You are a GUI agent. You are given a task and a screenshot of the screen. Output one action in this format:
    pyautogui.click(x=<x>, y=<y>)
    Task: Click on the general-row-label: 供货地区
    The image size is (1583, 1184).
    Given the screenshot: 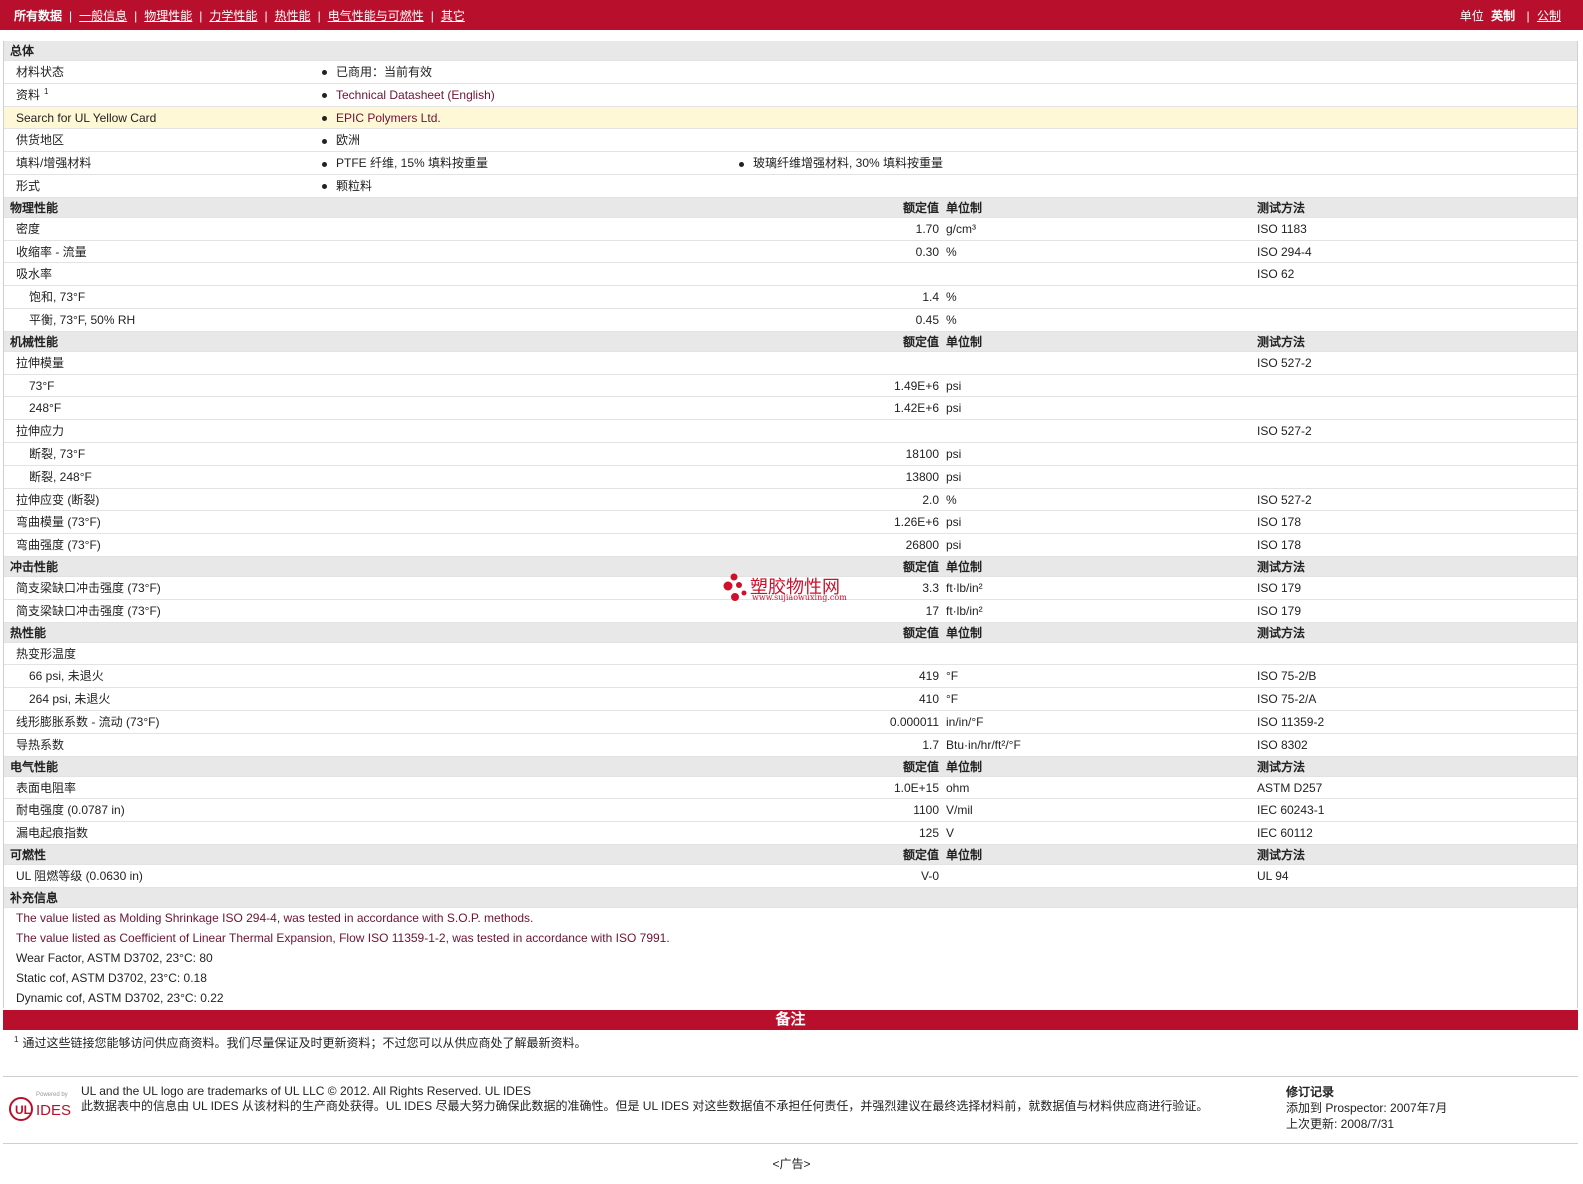 What is the action you would take?
    pyautogui.click(x=40, y=140)
    